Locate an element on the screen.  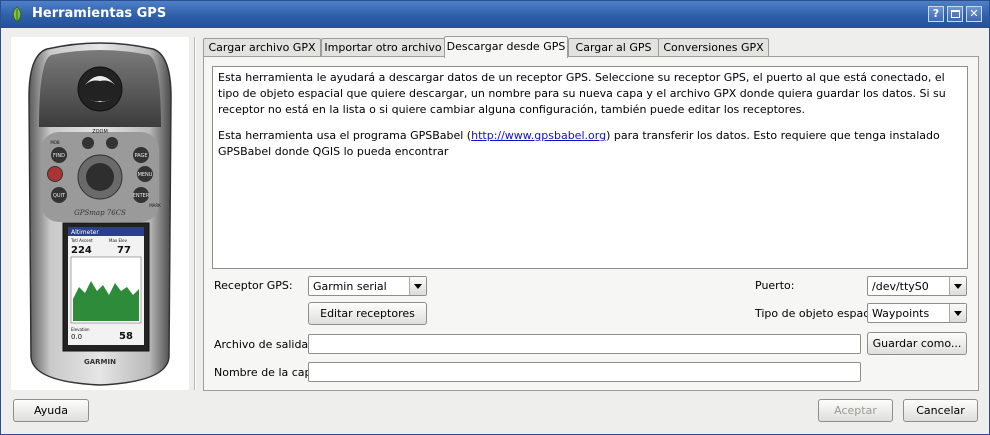
receiver-select-value: Garmin serial is located at coordinates (350, 286).